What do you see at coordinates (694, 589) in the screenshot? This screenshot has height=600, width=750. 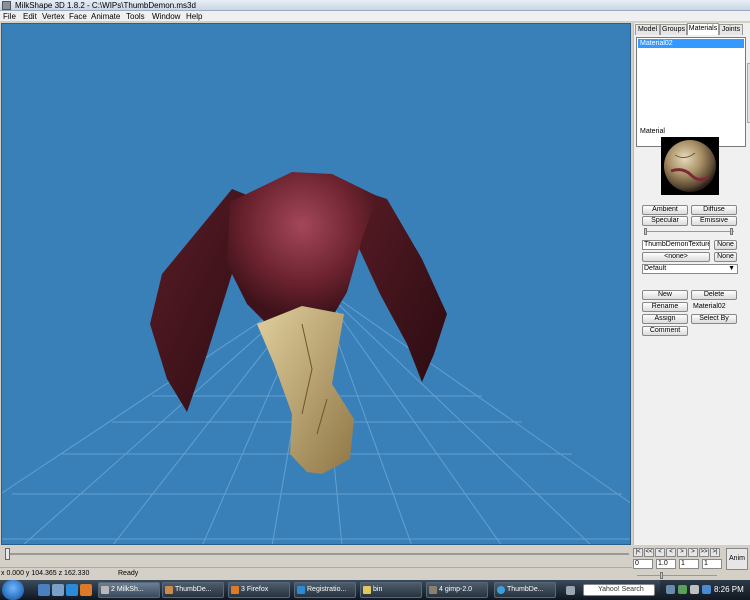 I see `volume-tray-icon` at bounding box center [694, 589].